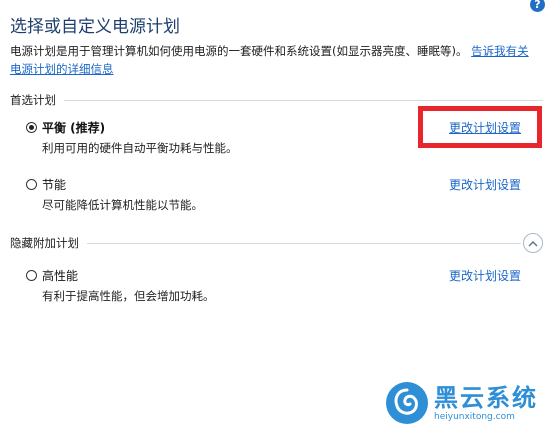 This screenshot has width=551, height=430. What do you see at coordinates (480, 127) in the screenshot?
I see `highlight-box` at bounding box center [480, 127].